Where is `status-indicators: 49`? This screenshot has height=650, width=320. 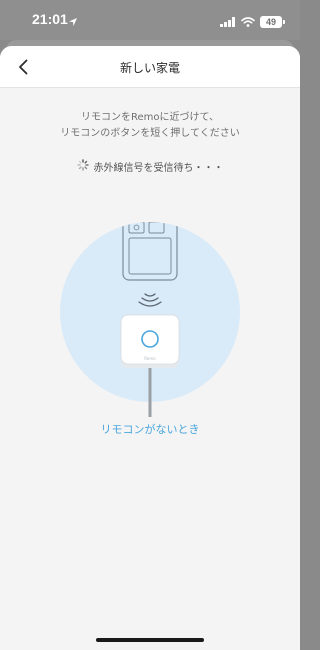
status-indicators: 49 is located at coordinates (252, 21).